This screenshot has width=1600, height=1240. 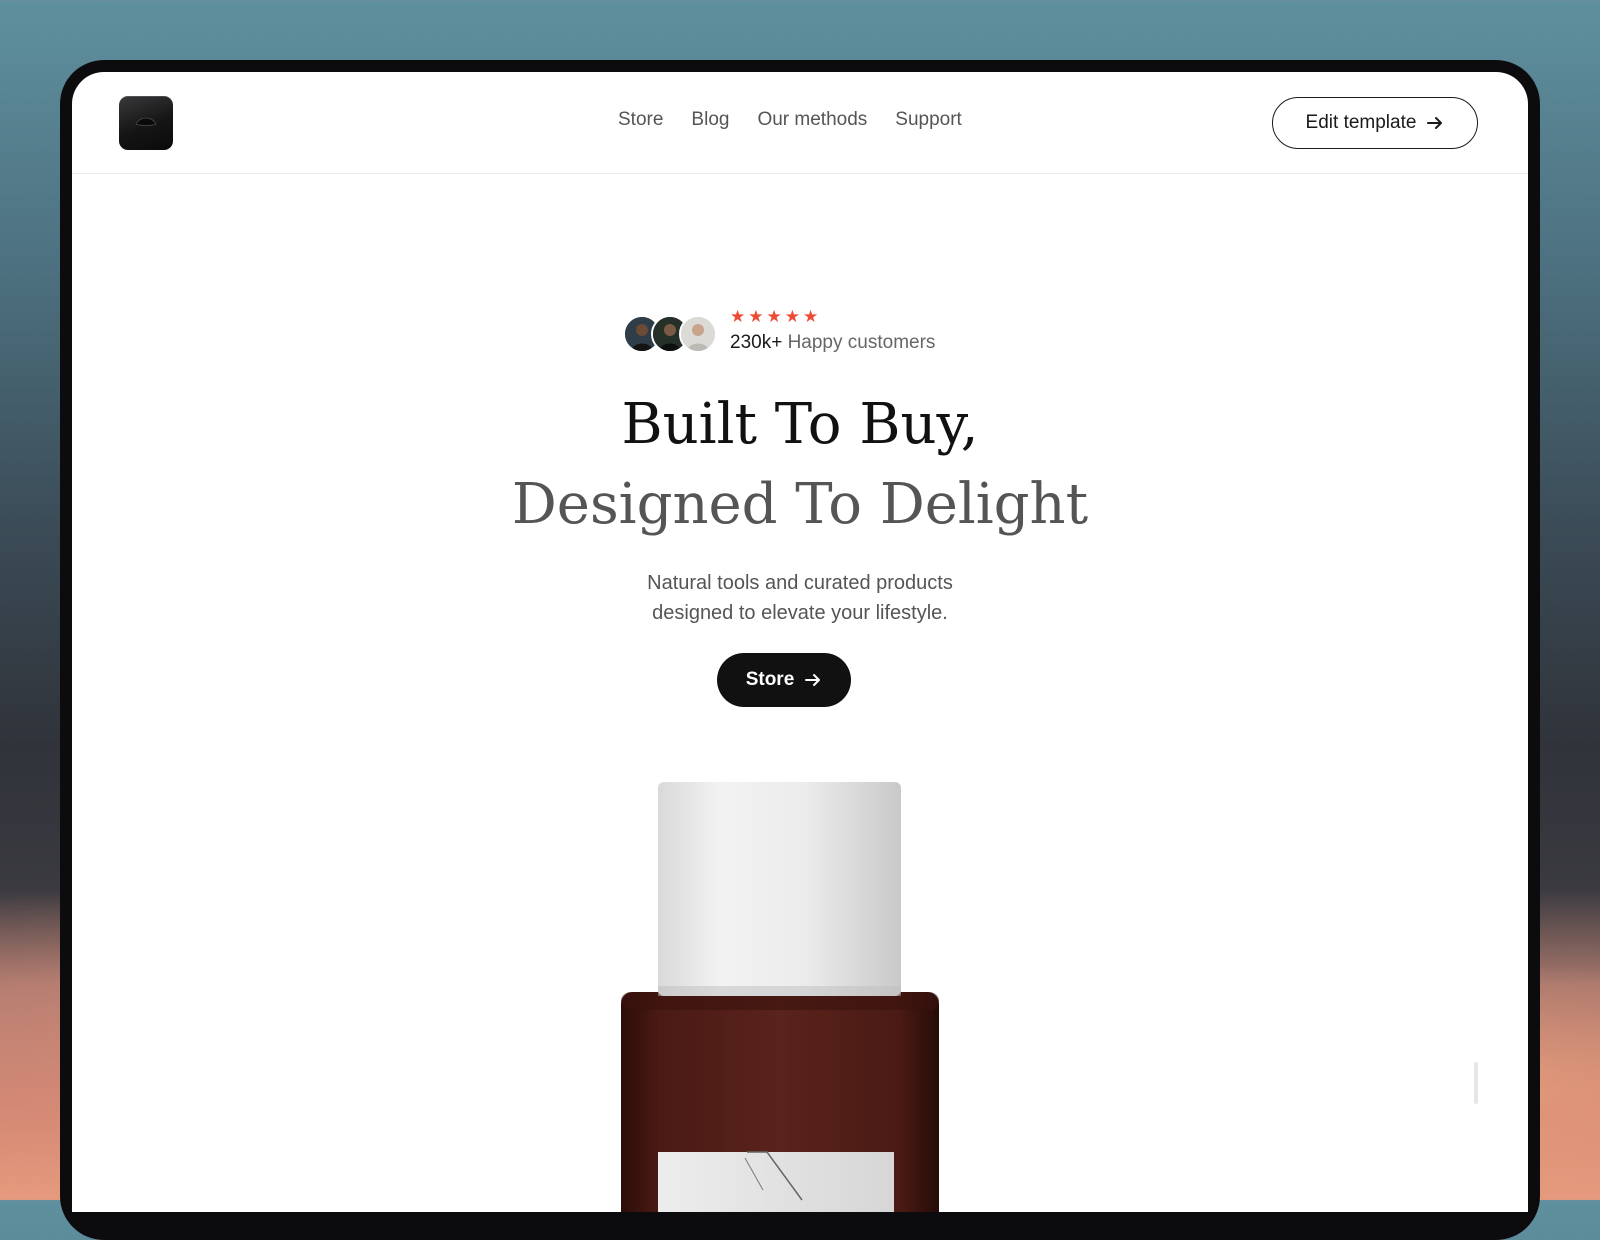 I want to click on store-cta-label: Store, so click(x=770, y=679).